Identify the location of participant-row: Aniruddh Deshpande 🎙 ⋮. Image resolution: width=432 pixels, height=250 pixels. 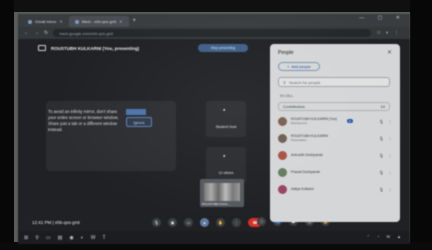
(335, 155).